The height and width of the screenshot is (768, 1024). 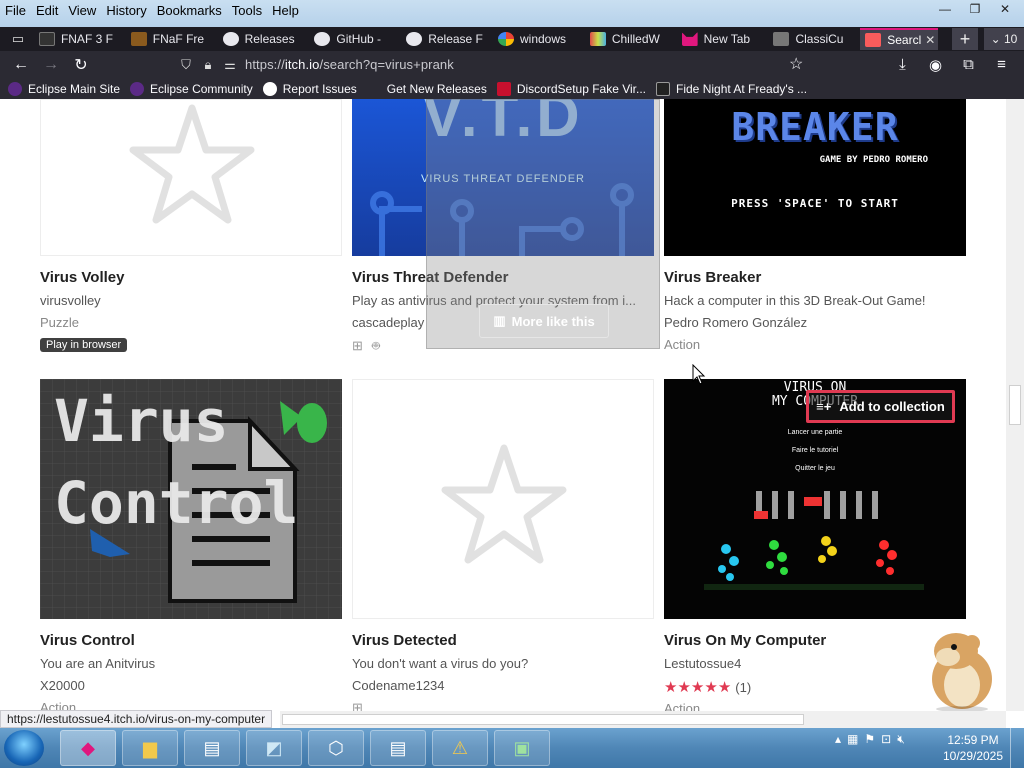 What do you see at coordinates (689, 39) in the screenshot?
I see `cat-icon` at bounding box center [689, 39].